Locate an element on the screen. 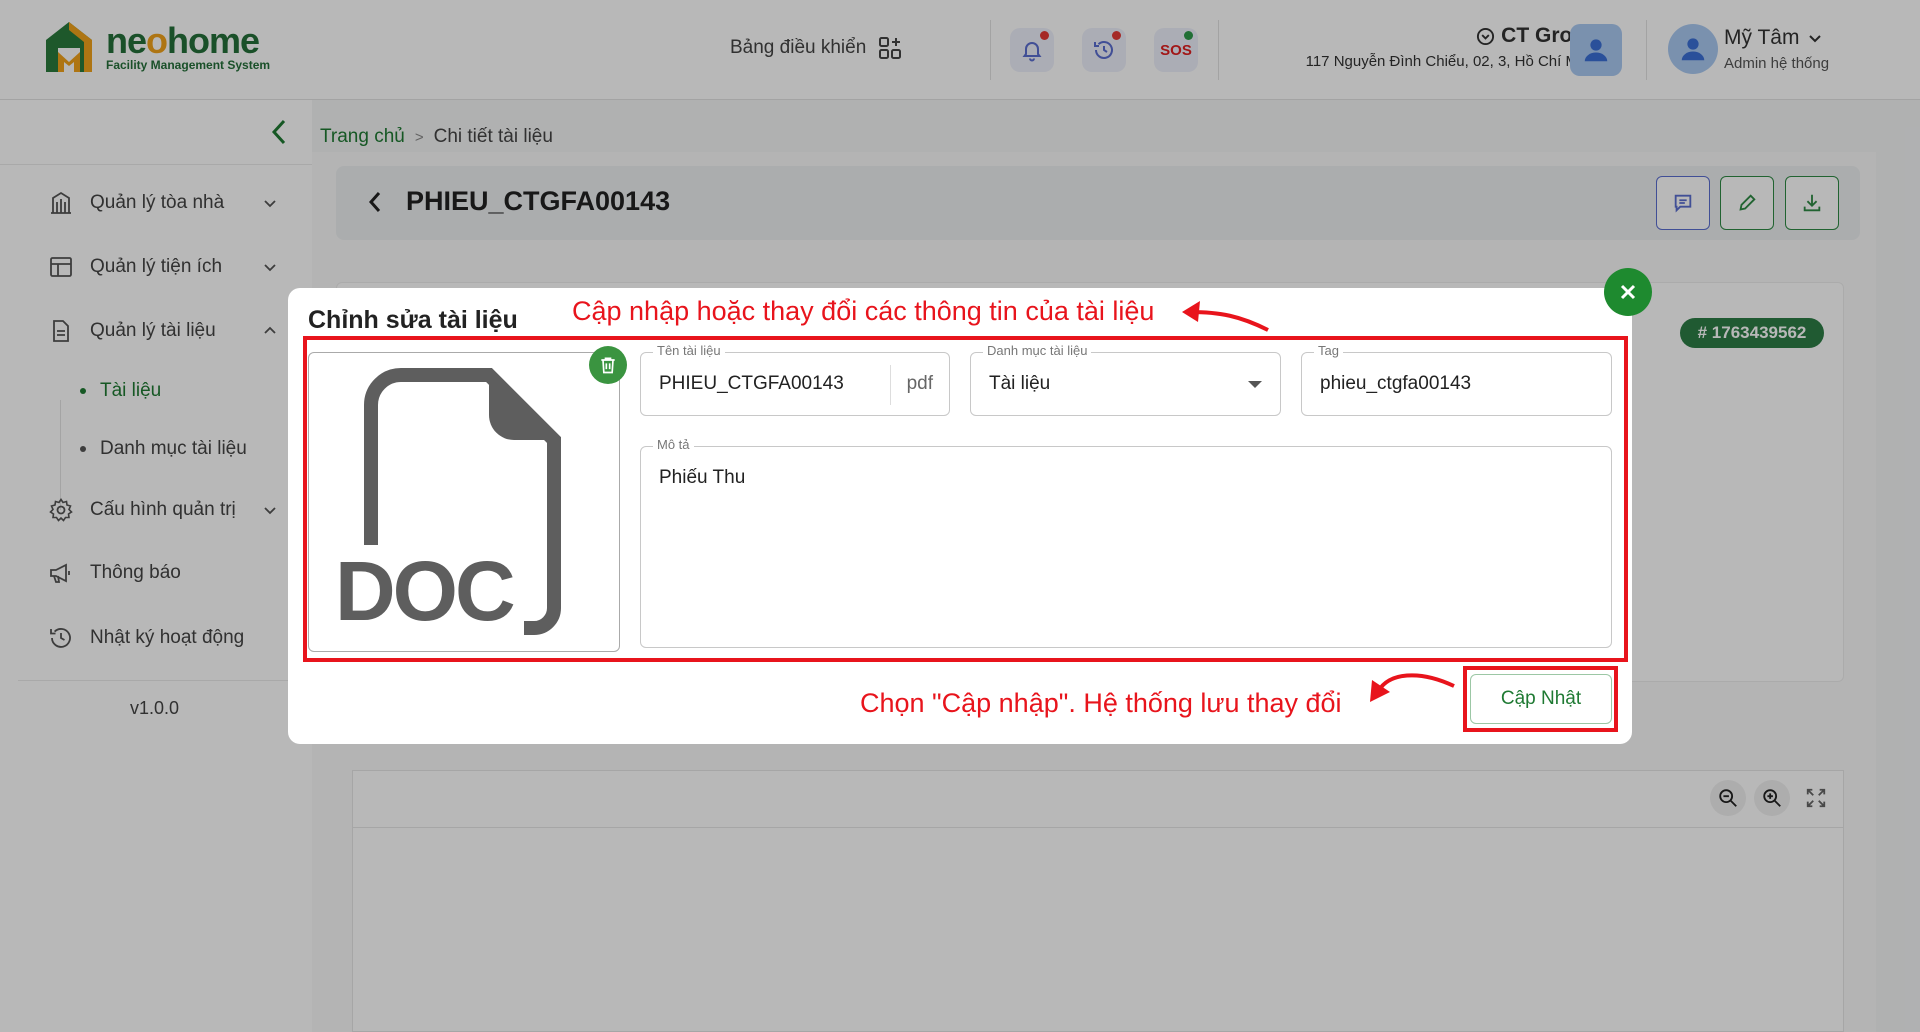  annotation-highlight-update is located at coordinates (1540, 699).